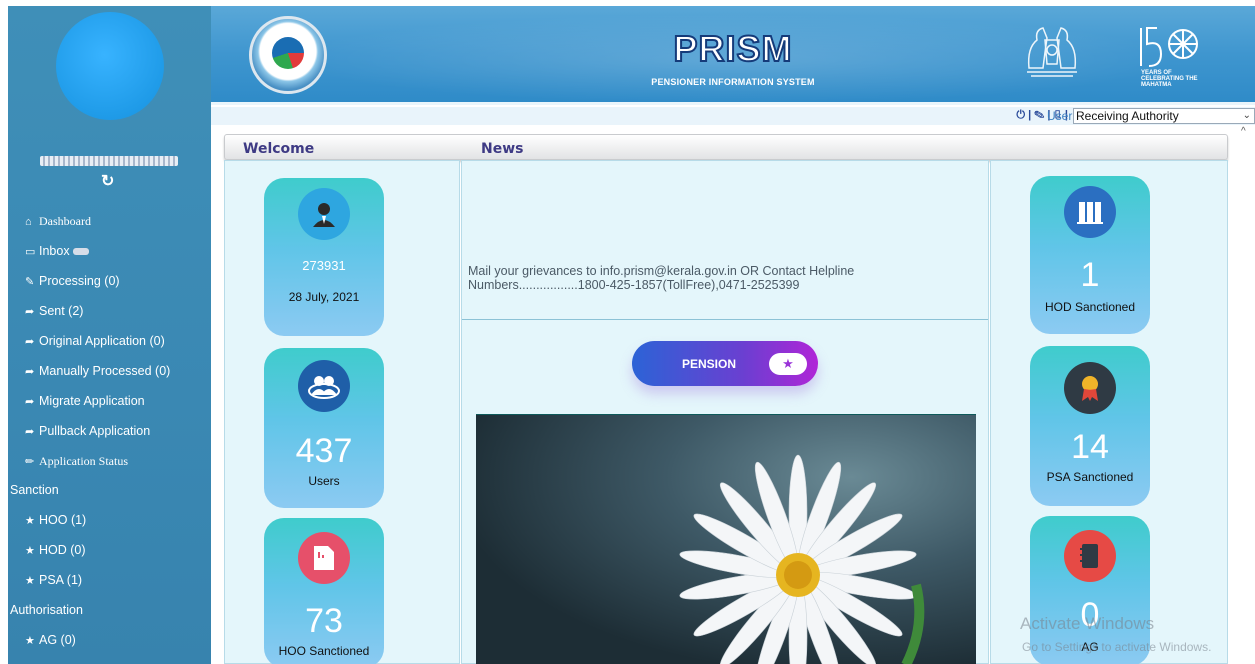  Describe the element at coordinates (1090, 477) in the screenshot. I see `psa-sanctioned-label: PSA Sanctioned` at that location.